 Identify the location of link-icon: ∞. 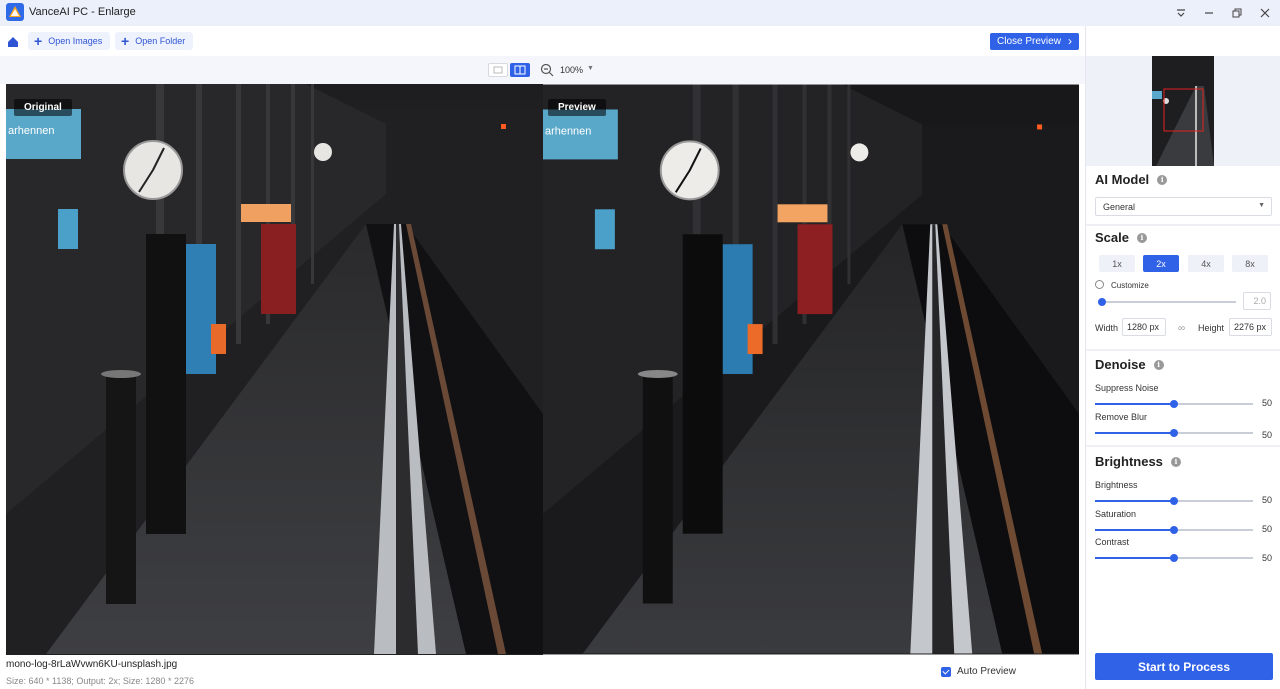
(1181, 328).